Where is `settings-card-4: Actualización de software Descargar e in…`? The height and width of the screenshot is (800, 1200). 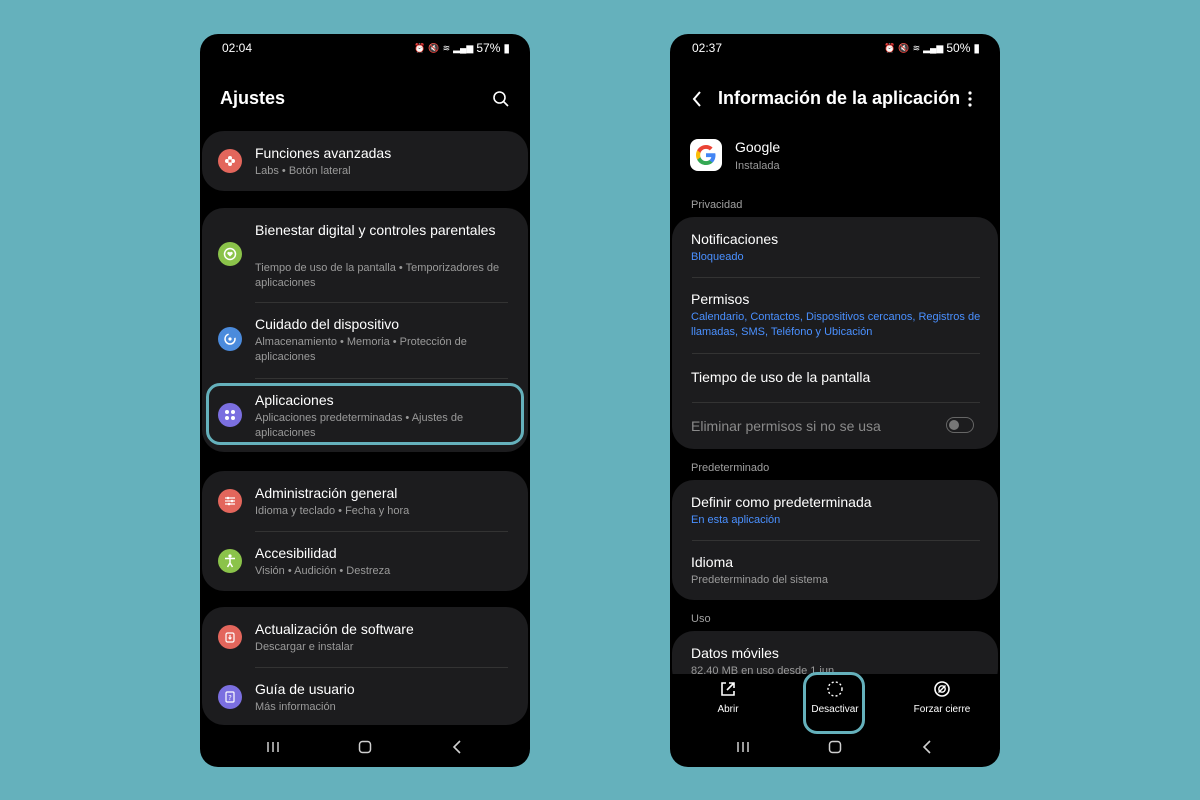 settings-card-4: Actualización de software Descargar e in… is located at coordinates (365, 666).